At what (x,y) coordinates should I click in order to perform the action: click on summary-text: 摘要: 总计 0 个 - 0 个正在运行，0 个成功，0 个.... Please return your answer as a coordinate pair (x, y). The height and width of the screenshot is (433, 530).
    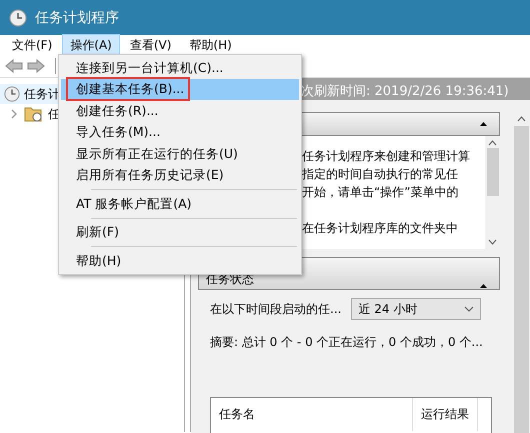
    Looking at the image, I should click on (347, 342).